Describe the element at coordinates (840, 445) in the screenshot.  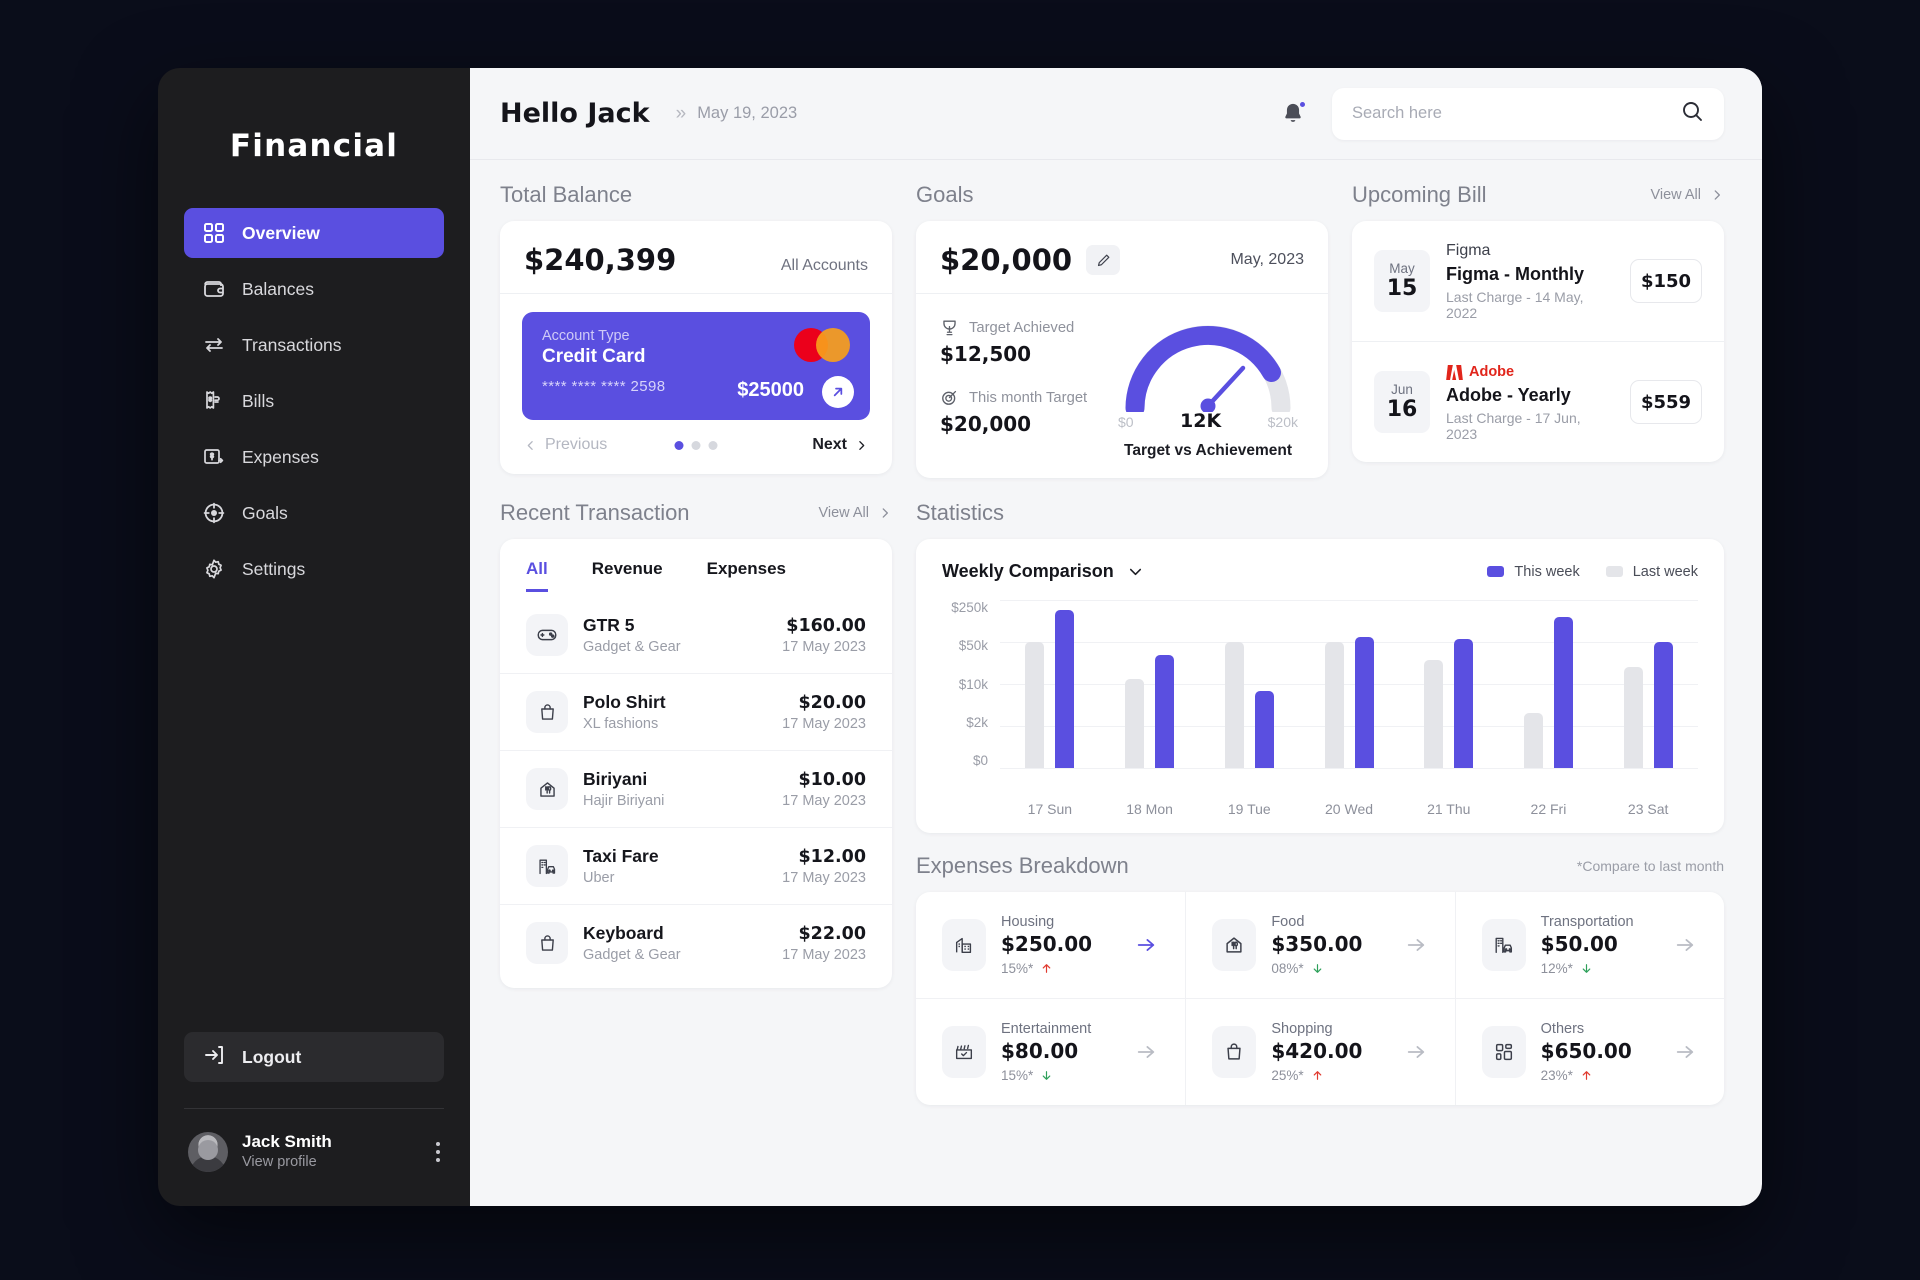
I see `next-button: Next` at that location.